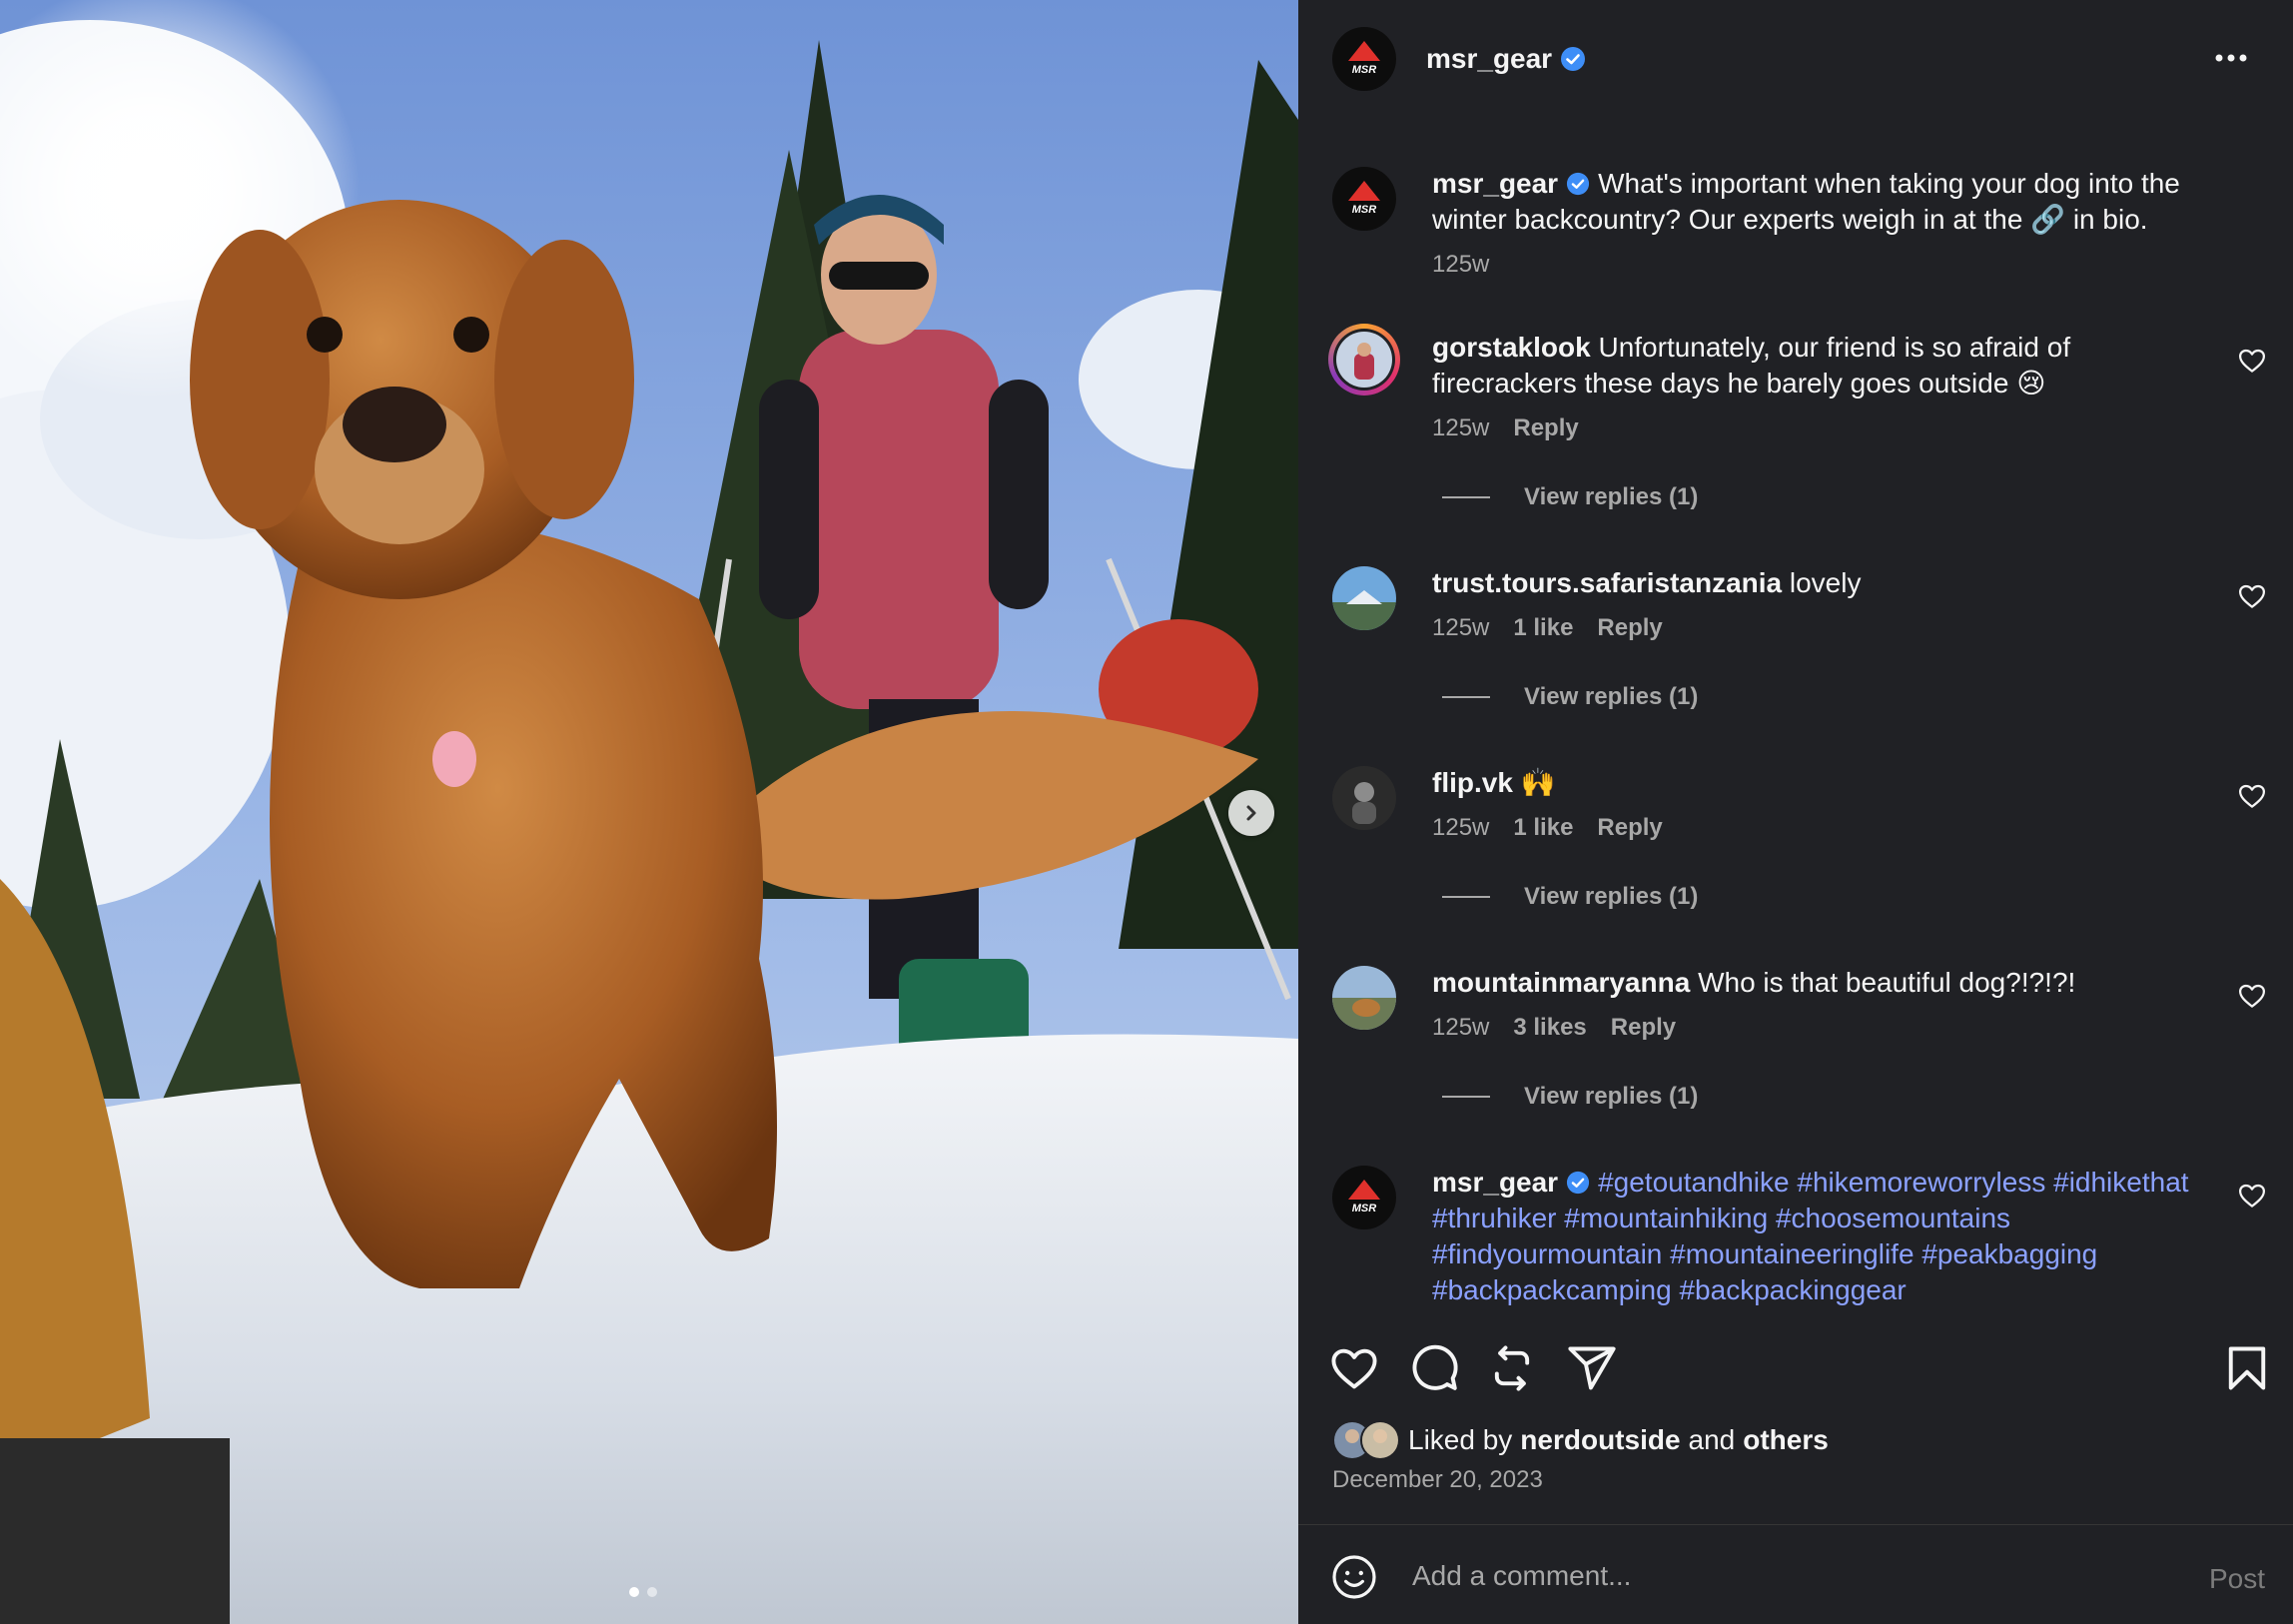 This screenshot has height=1624, width=2293. I want to click on caption-meta: 125w, so click(1460, 265).